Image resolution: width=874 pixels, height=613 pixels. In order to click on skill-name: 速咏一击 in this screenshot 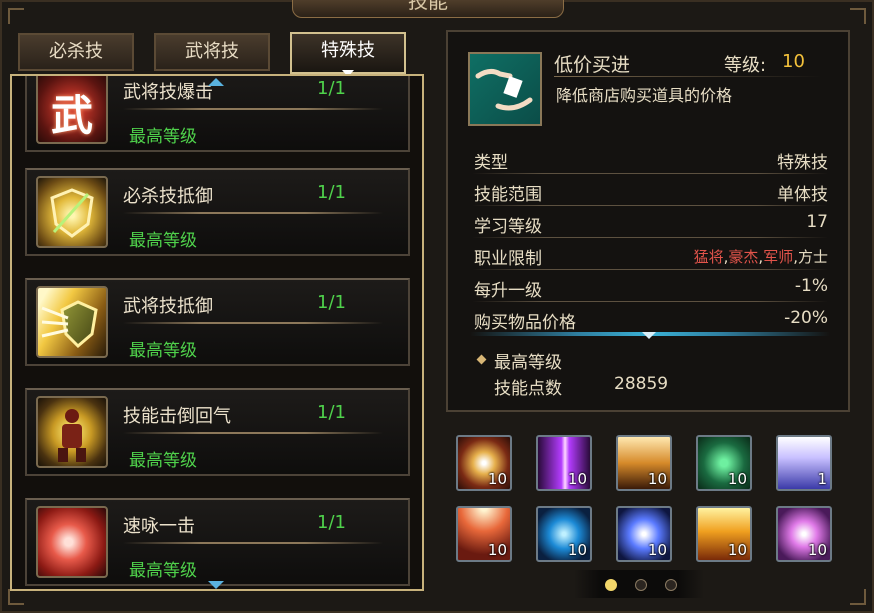, I will do `click(159, 526)`.